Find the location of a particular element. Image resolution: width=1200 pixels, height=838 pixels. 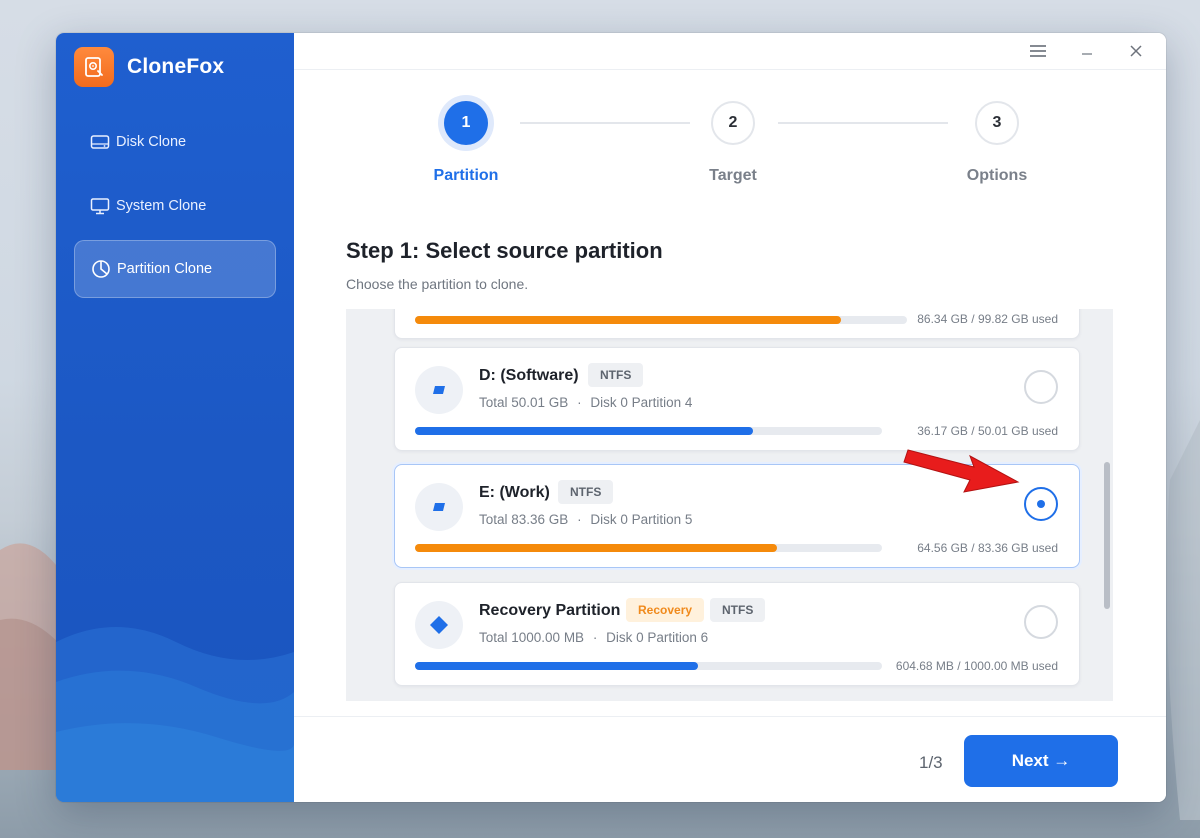

recovery-badge: Recovery is located at coordinates (665, 610).